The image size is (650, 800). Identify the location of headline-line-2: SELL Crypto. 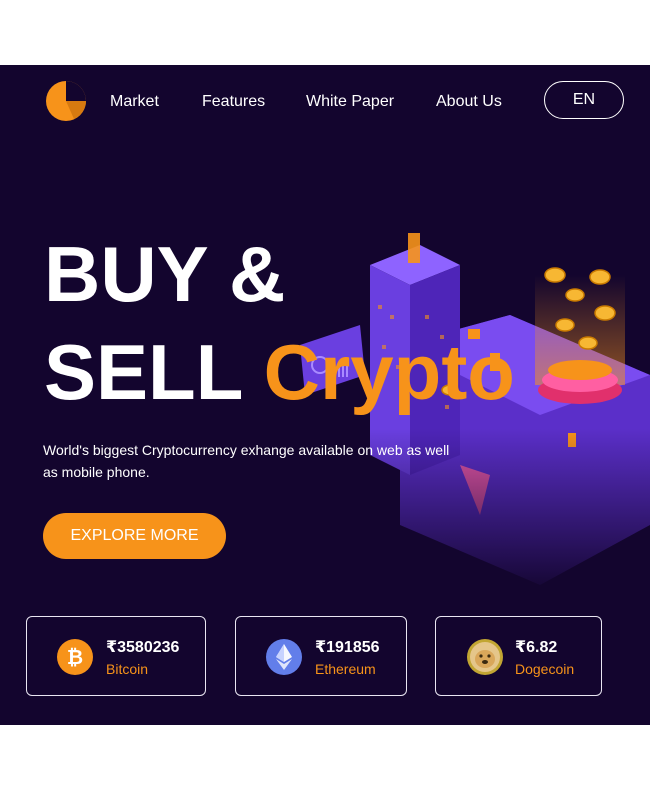
(279, 372).